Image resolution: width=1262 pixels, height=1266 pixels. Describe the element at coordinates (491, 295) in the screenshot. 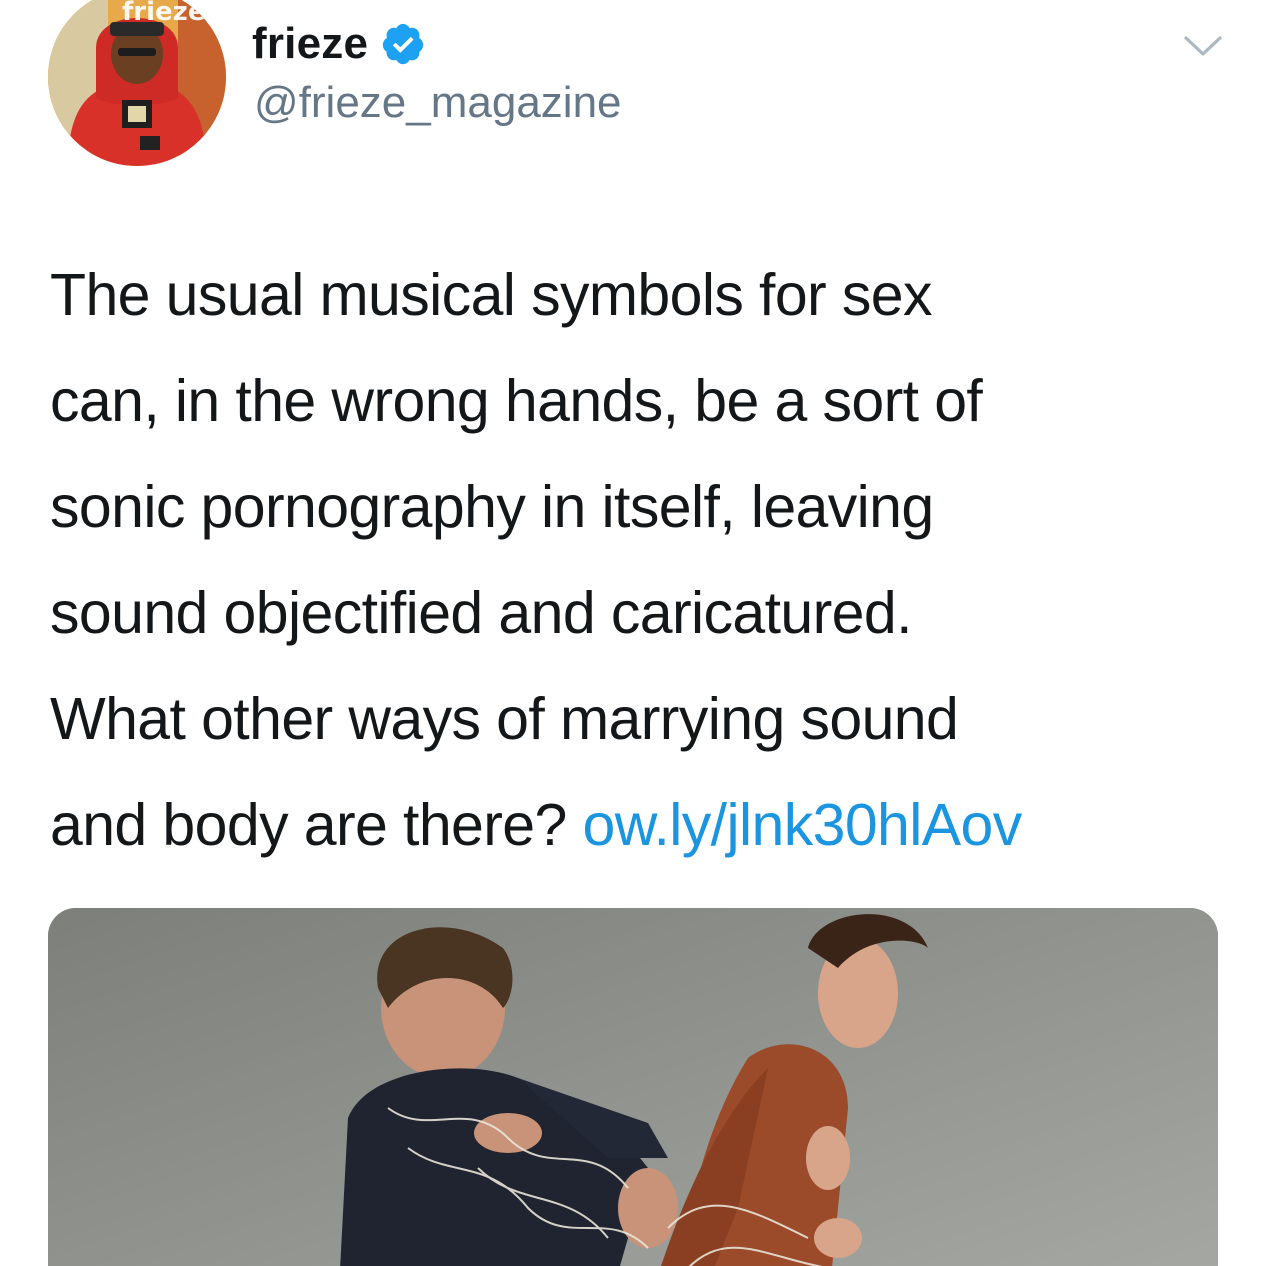

I see `tweet-text-line: The usual musical symbols for sex` at that location.